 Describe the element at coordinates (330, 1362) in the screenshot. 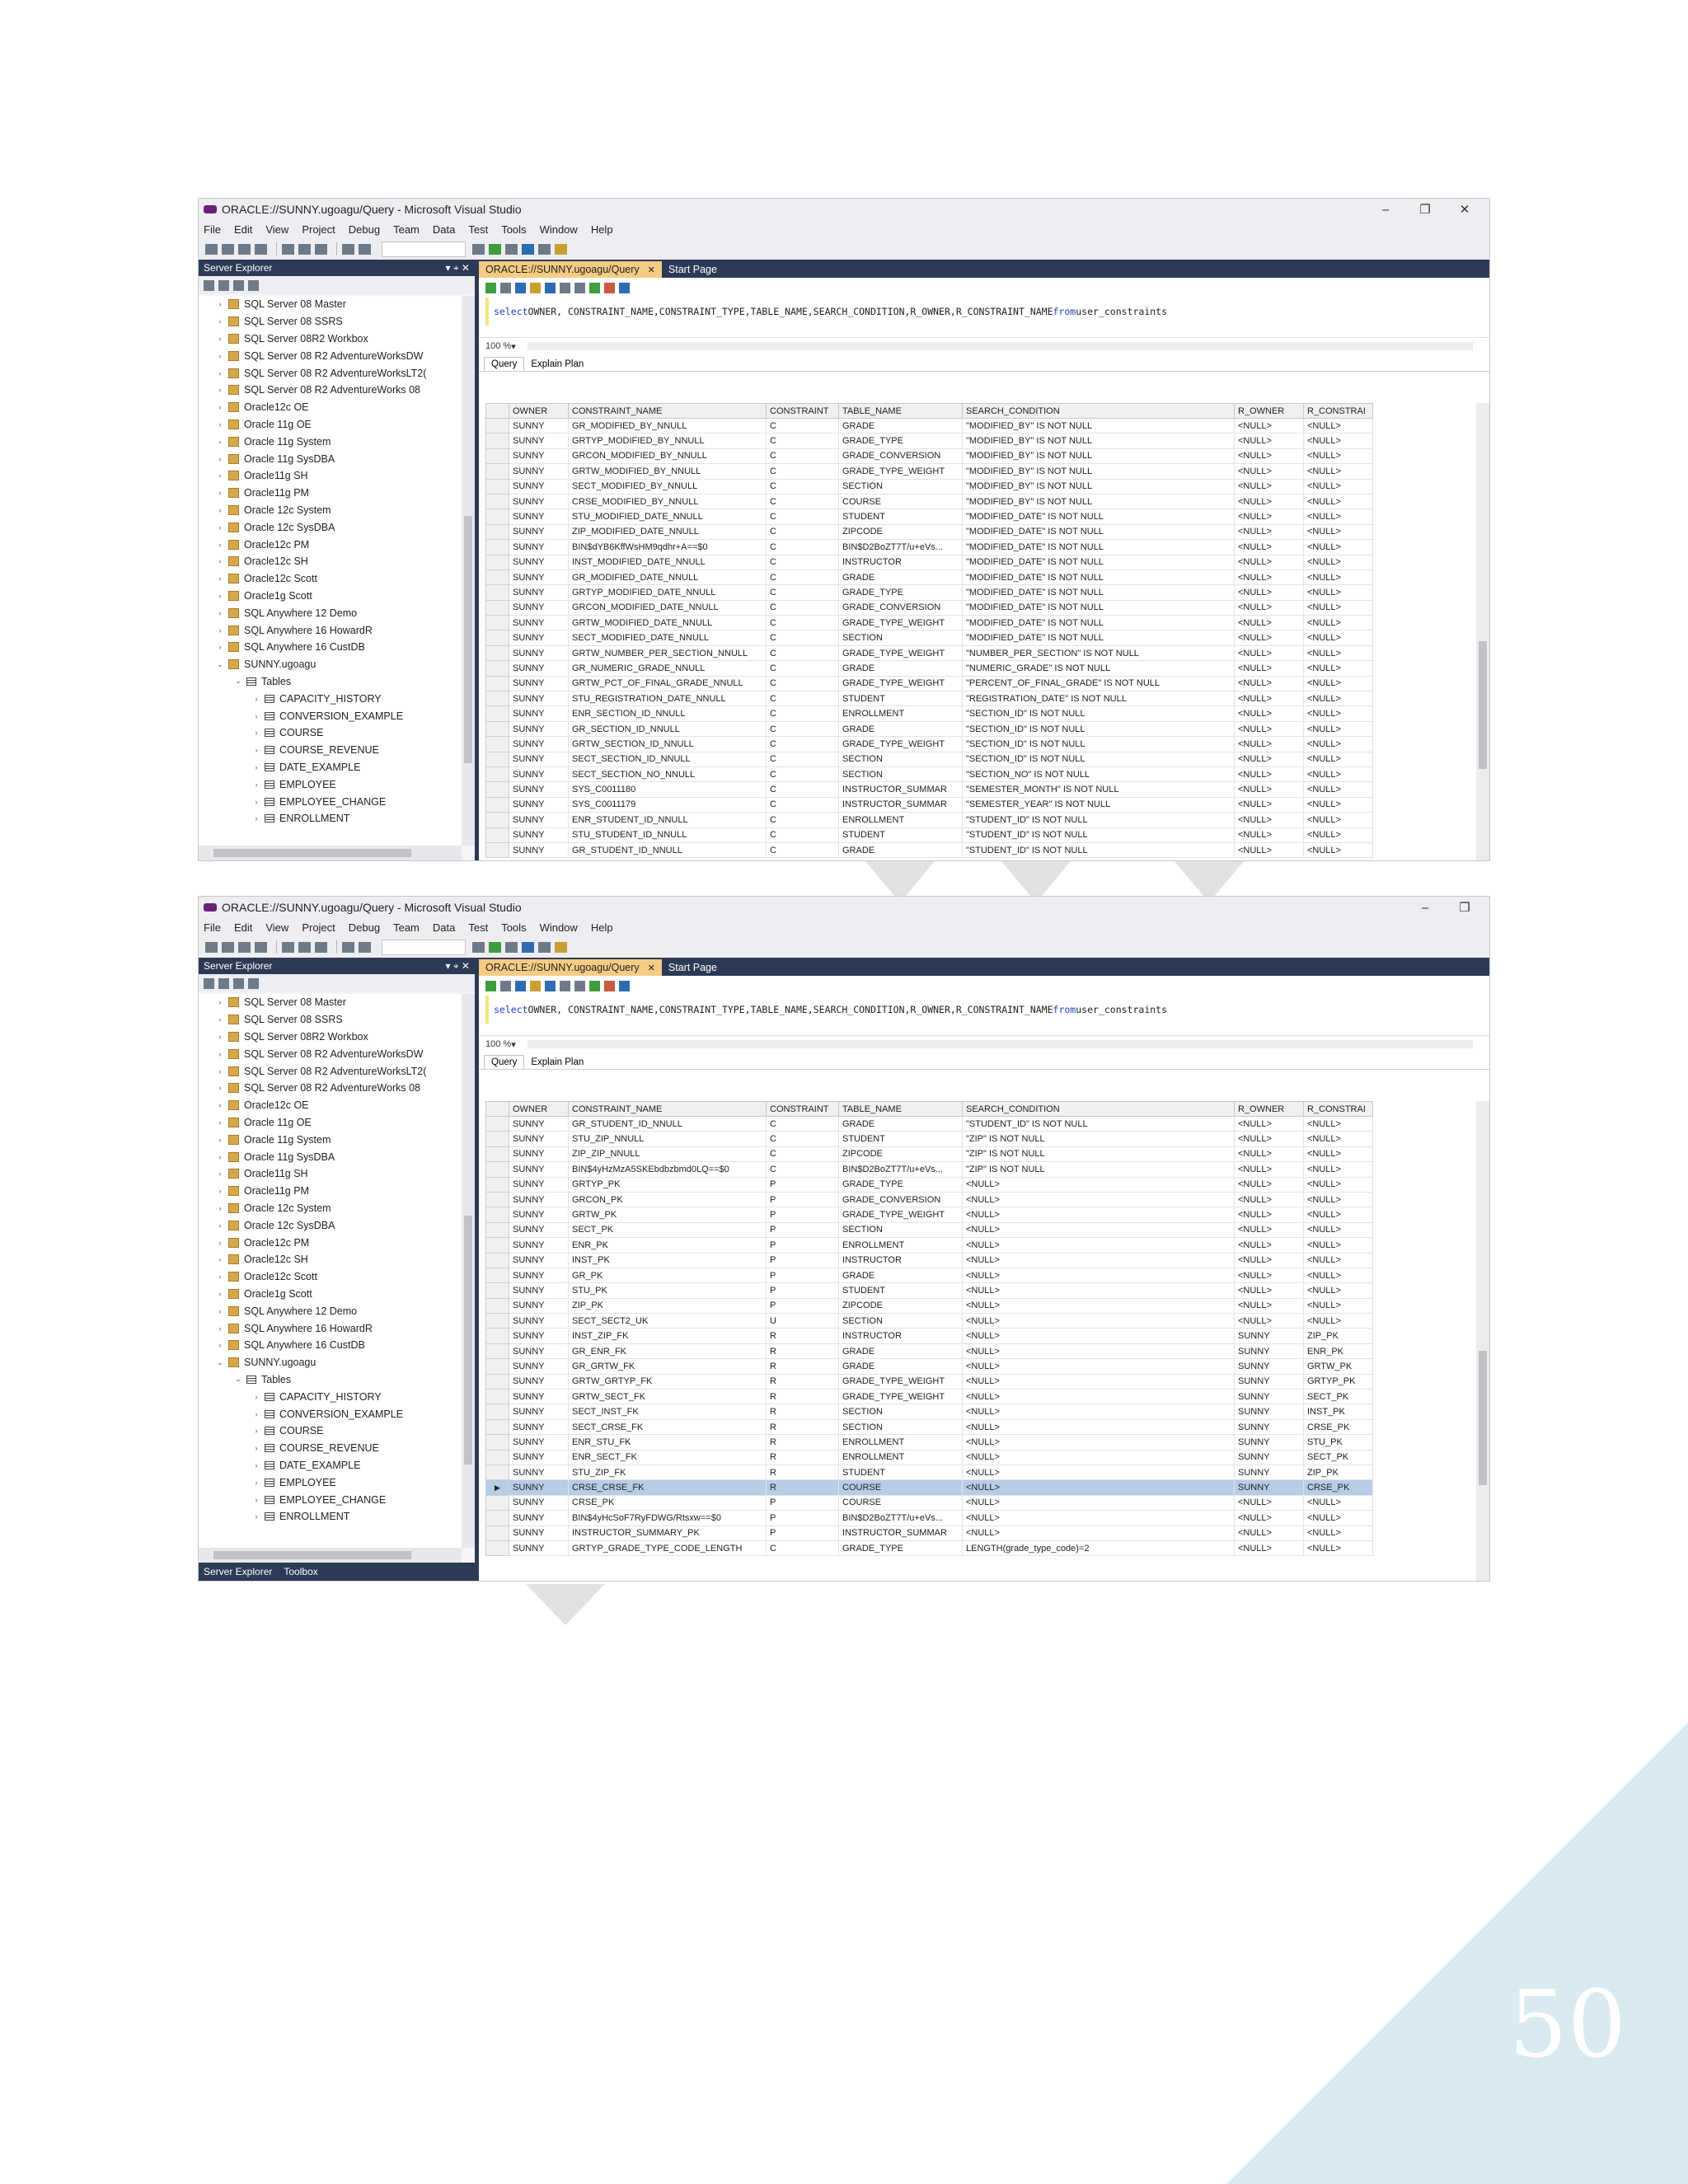

I see `tree-item-database: ⌄ SUNNY.ugoagu` at that location.